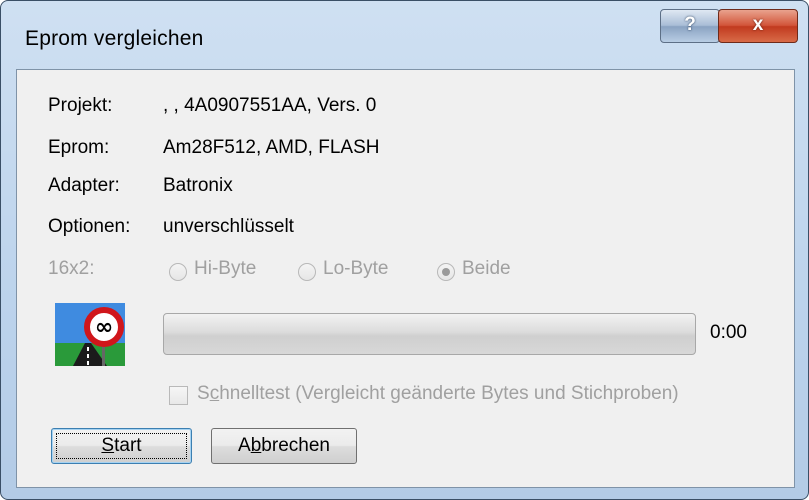  Describe the element at coordinates (198, 185) in the screenshot. I see `adapter-value: Batronix` at that location.